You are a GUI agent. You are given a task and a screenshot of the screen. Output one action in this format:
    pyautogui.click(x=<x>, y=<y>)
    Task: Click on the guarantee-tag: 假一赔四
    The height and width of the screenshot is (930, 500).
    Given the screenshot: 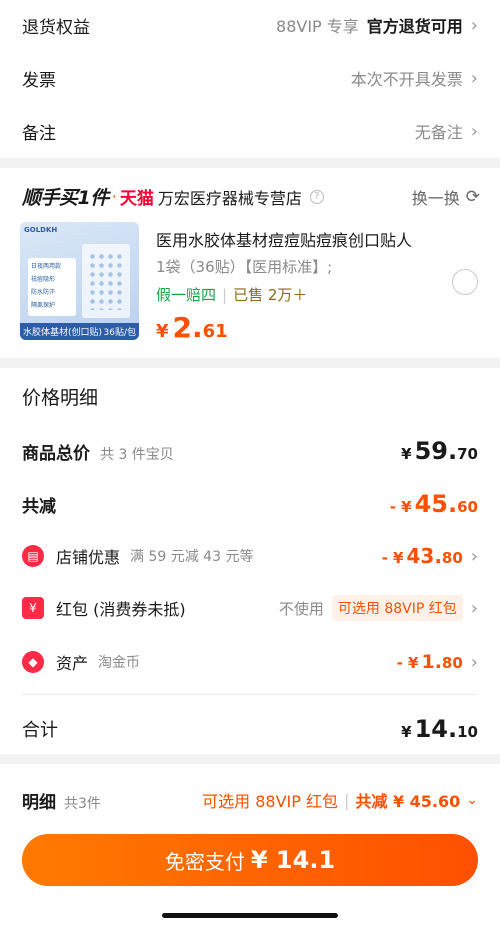 What is the action you would take?
    pyautogui.click(x=186, y=295)
    